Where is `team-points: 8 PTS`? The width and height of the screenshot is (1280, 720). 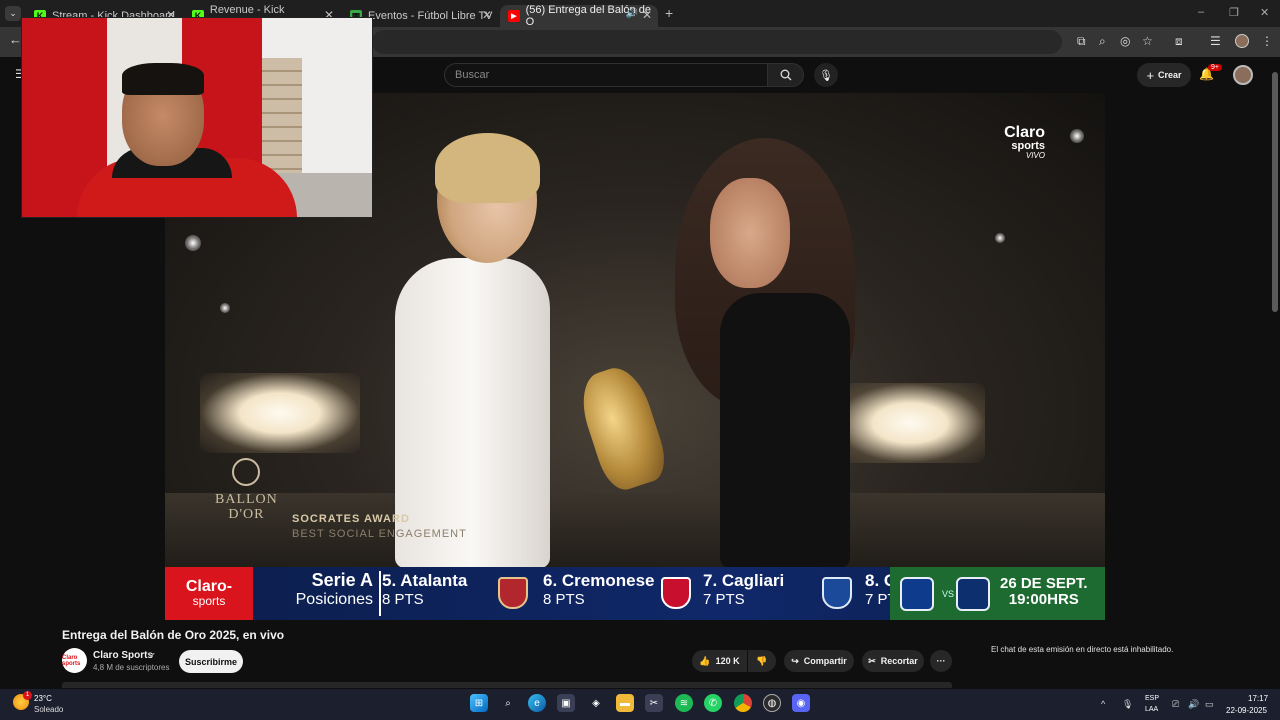
team-points: 8 PTS is located at coordinates (403, 599).